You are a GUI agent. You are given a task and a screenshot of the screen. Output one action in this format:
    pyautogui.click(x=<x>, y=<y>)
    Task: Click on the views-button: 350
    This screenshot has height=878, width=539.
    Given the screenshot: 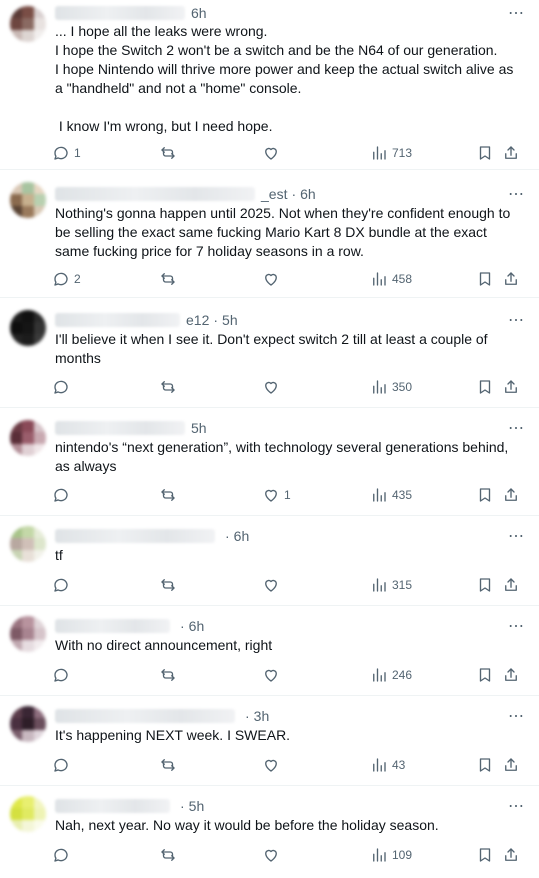 What is the action you would take?
    pyautogui.click(x=391, y=387)
    